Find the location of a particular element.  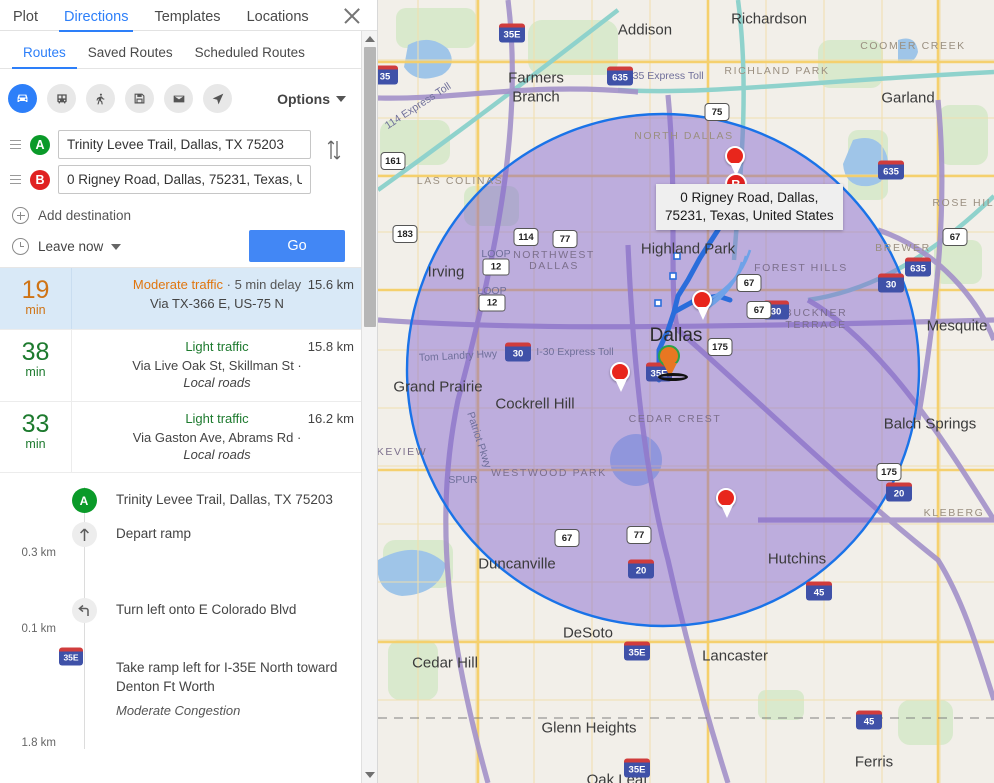

scroll-up-button is located at coordinates (369, 39).